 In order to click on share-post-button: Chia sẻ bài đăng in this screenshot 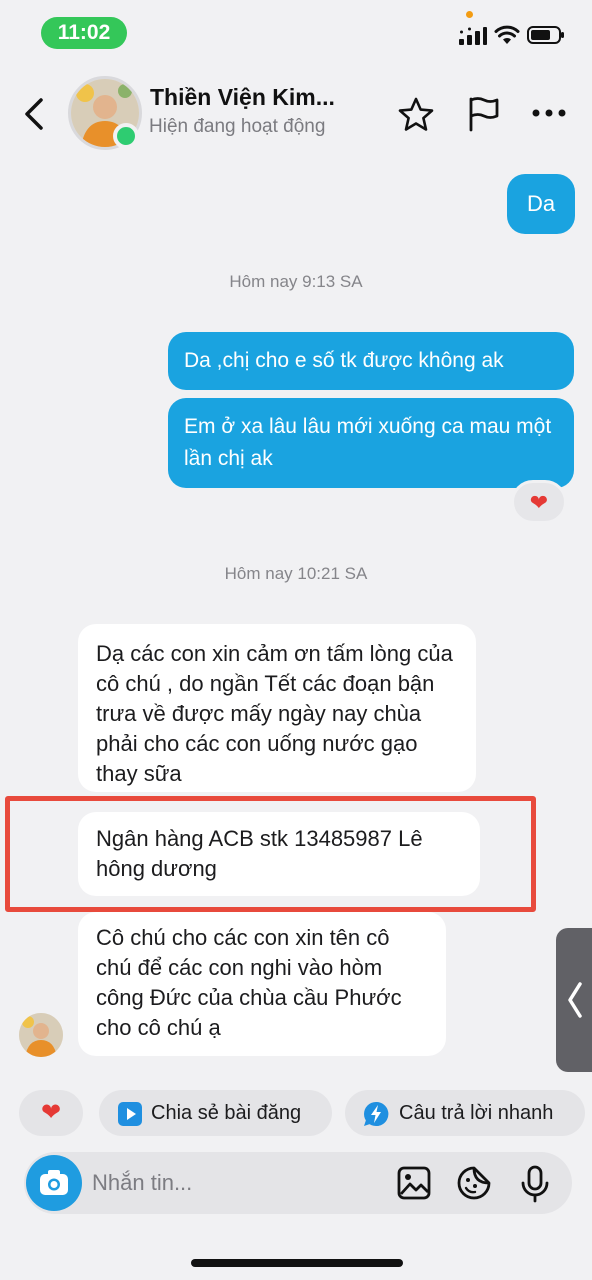, I will do `click(215, 1113)`.